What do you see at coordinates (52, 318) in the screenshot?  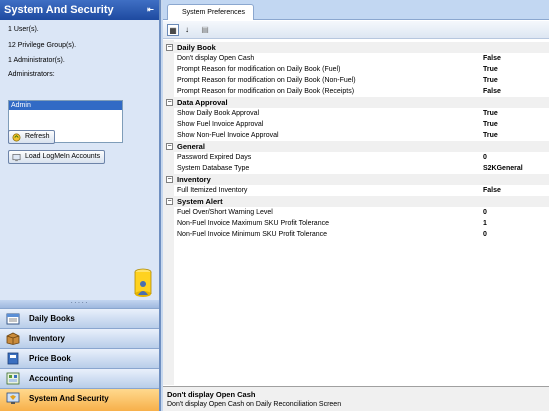 I see `nav-label: Daily Books` at bounding box center [52, 318].